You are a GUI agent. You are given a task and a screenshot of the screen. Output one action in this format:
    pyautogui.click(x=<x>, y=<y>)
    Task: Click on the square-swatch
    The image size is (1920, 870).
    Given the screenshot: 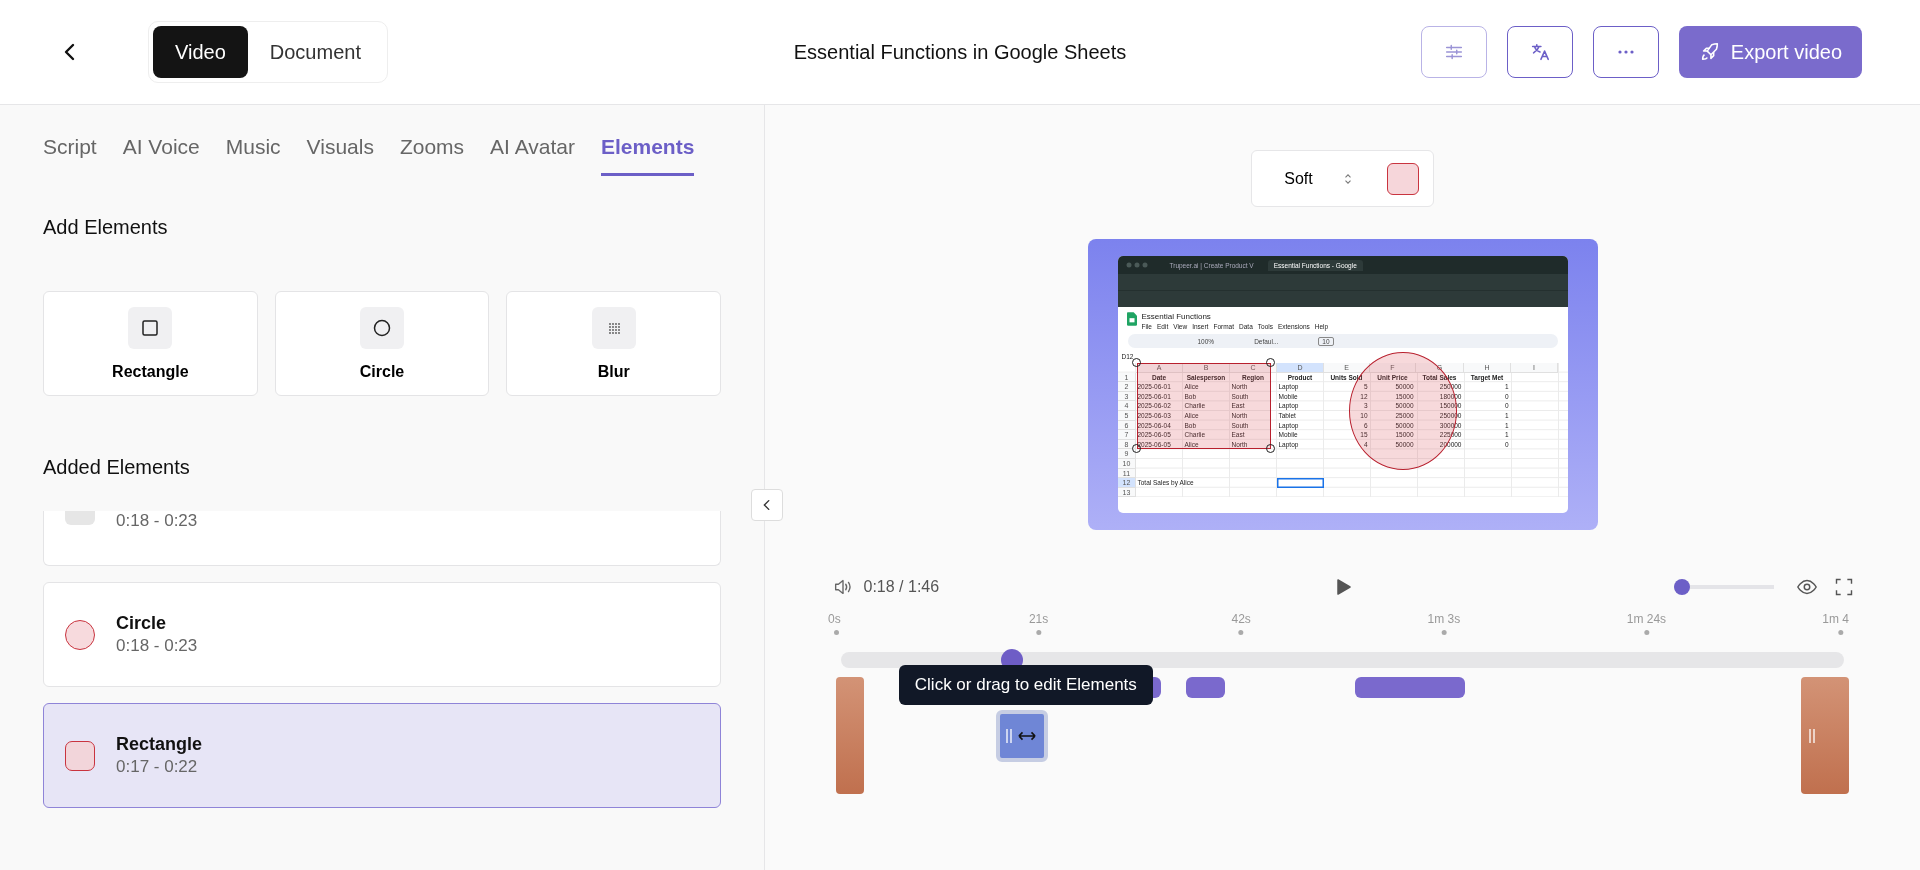 What is the action you would take?
    pyautogui.click(x=80, y=755)
    